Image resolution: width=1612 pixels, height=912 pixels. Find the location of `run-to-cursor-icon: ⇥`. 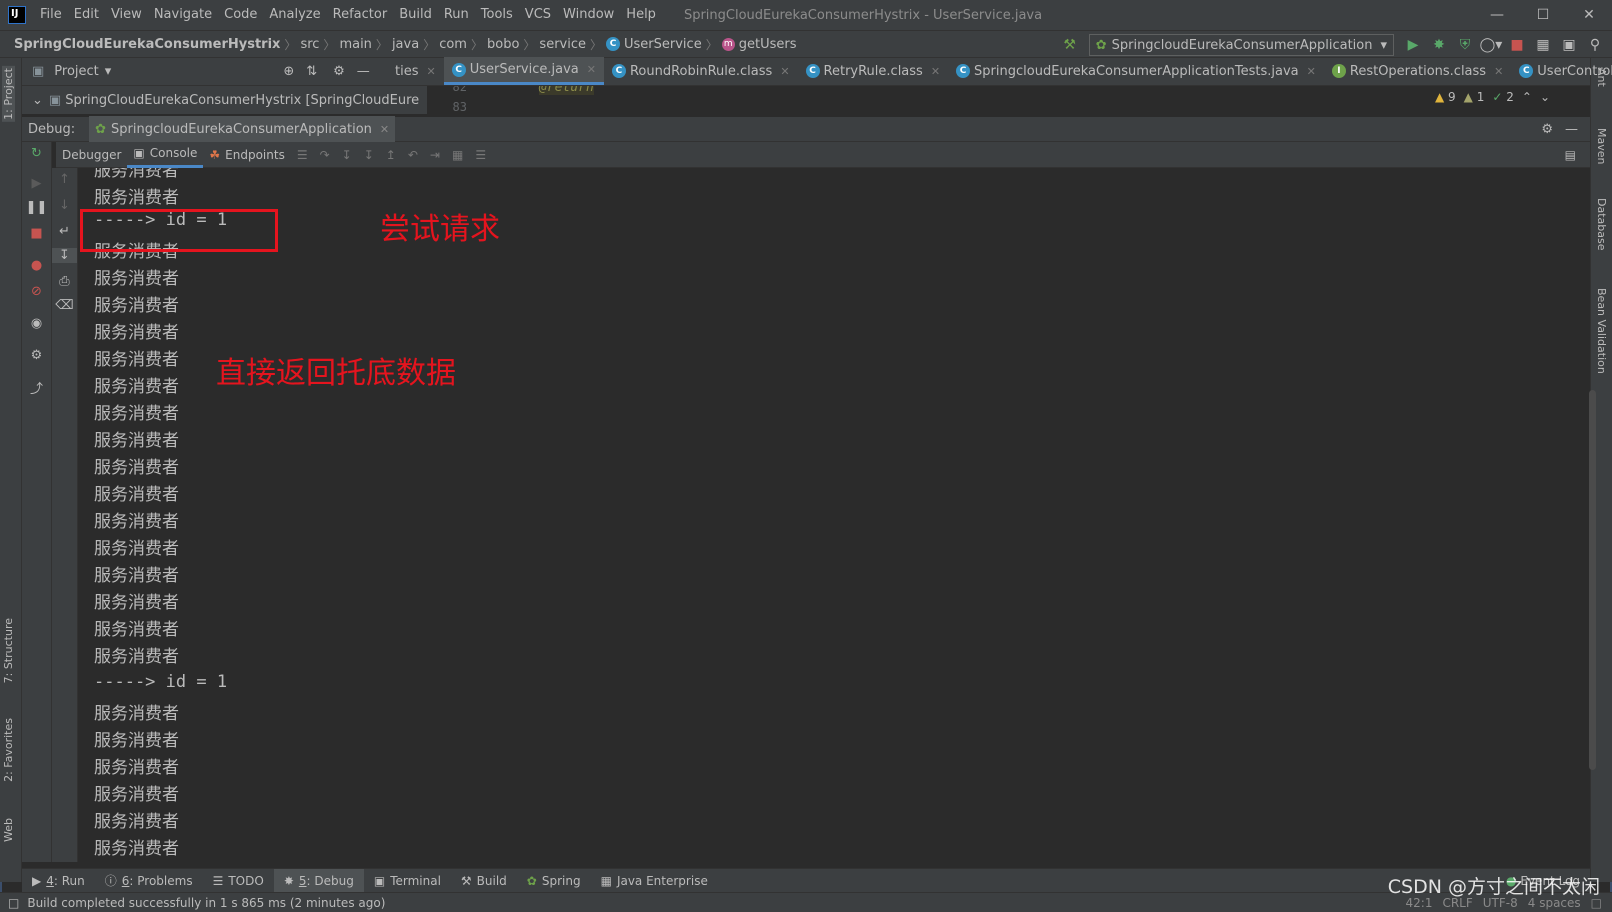

run-to-cursor-icon: ⇥ is located at coordinates (435, 155).